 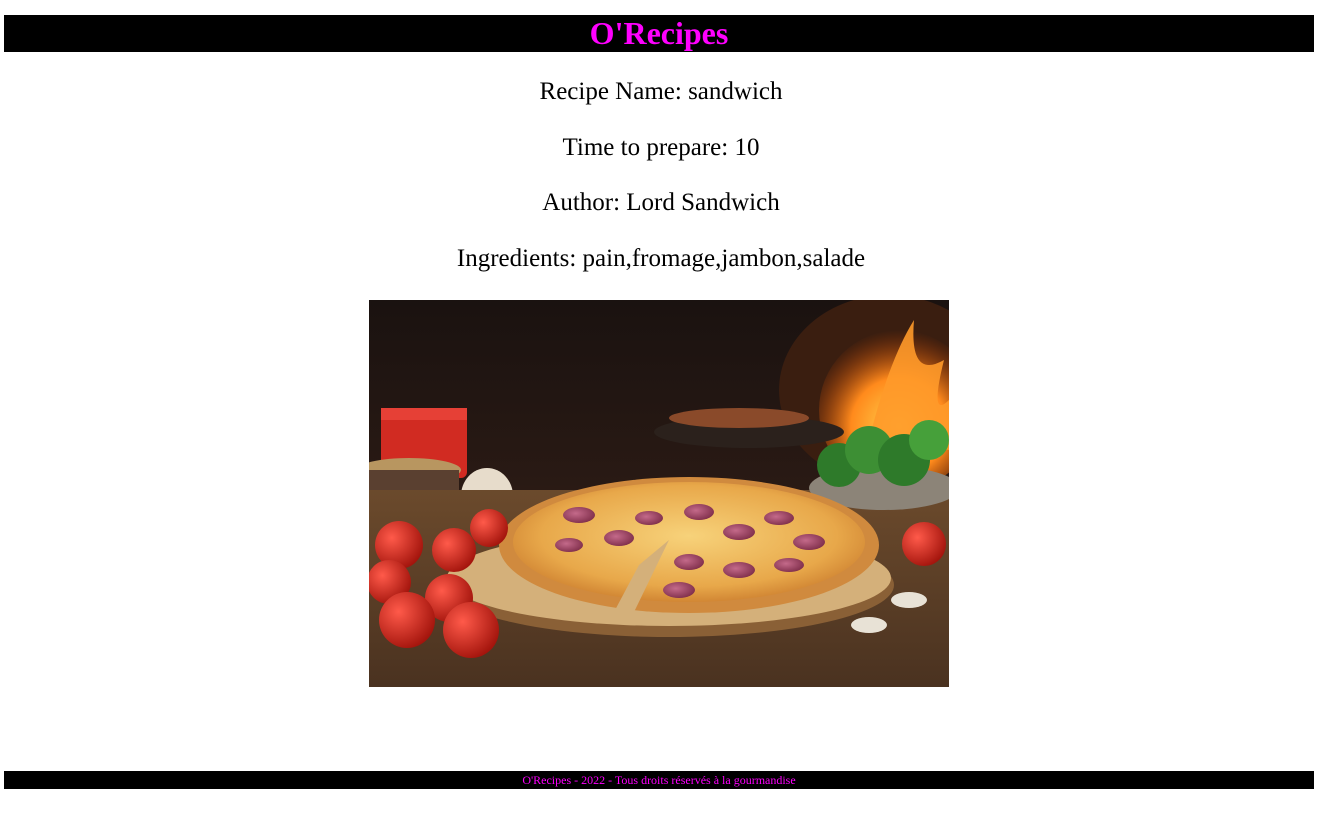 What do you see at coordinates (661, 258) in the screenshot?
I see `recipe-ingredients: Ingredients: pain,fromage,jambon,salade` at bounding box center [661, 258].